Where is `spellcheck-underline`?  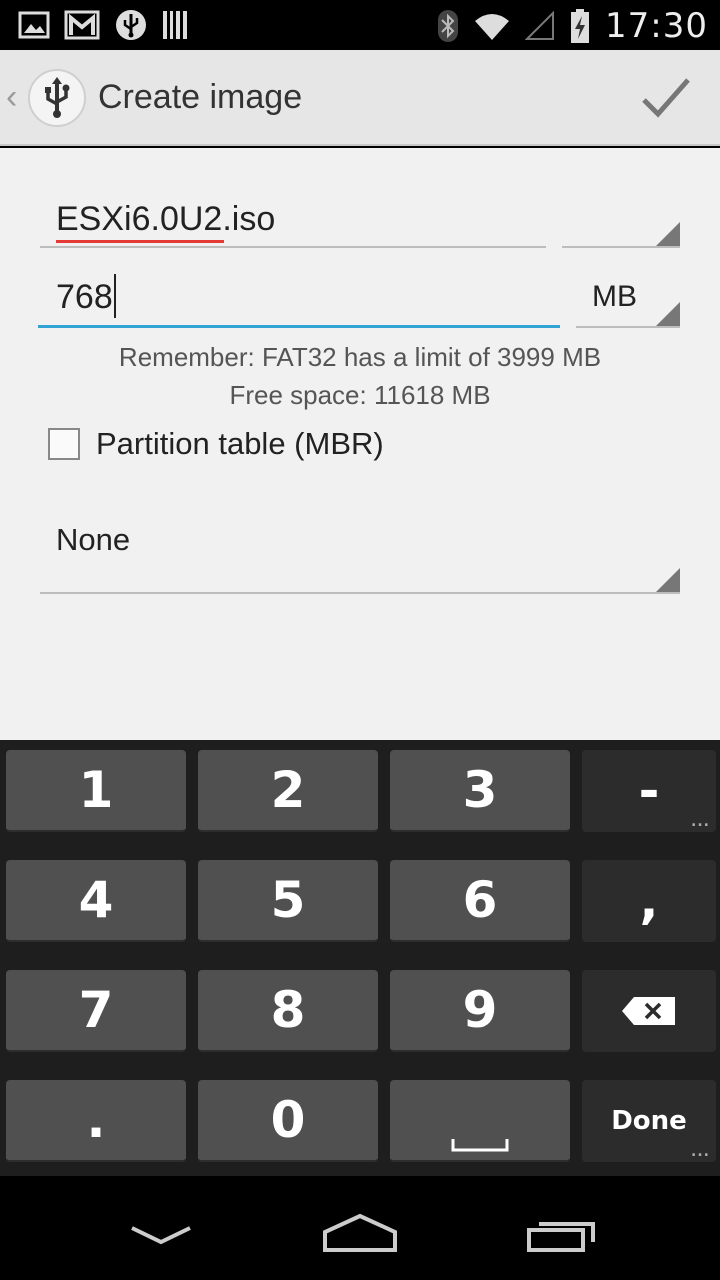 spellcheck-underline is located at coordinates (140, 241).